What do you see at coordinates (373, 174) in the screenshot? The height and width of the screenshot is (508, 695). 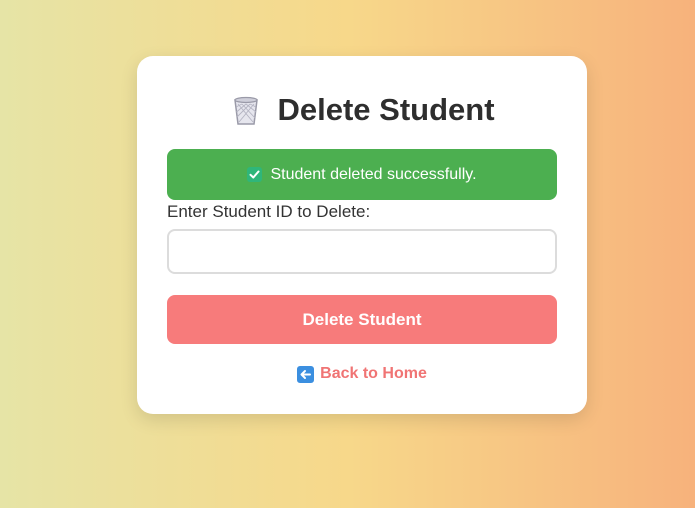 I see `alert-message: Student deleted successfully.` at bounding box center [373, 174].